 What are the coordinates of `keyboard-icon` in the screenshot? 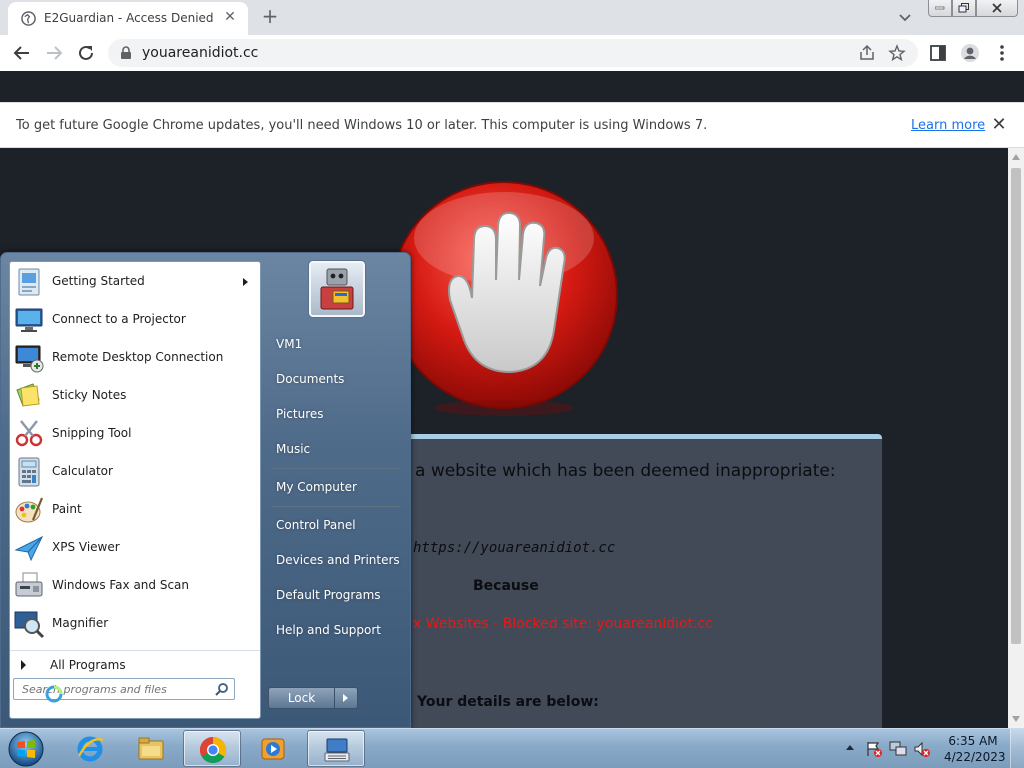 It's located at (337, 750).